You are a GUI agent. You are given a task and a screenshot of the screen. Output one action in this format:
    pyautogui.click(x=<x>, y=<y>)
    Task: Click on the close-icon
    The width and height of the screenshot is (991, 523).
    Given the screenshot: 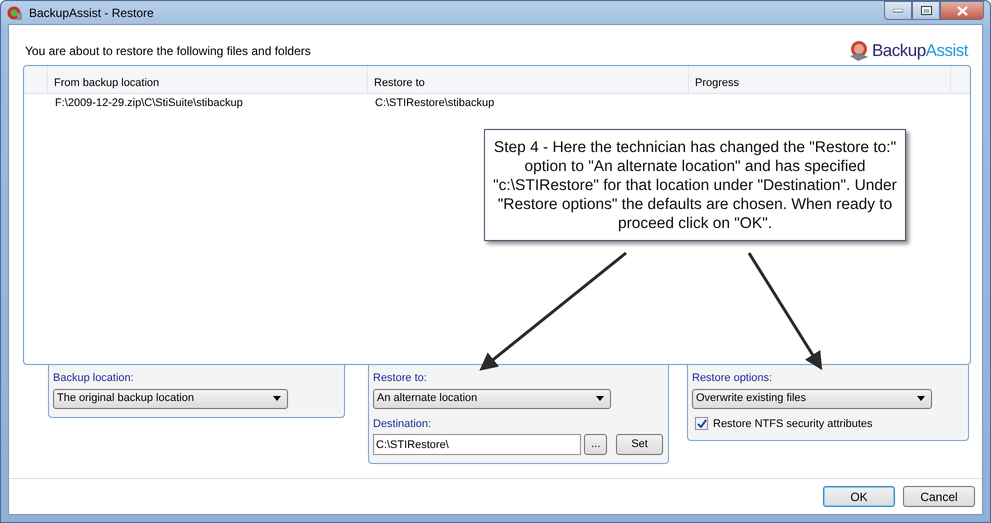 What is the action you would take?
    pyautogui.click(x=962, y=11)
    